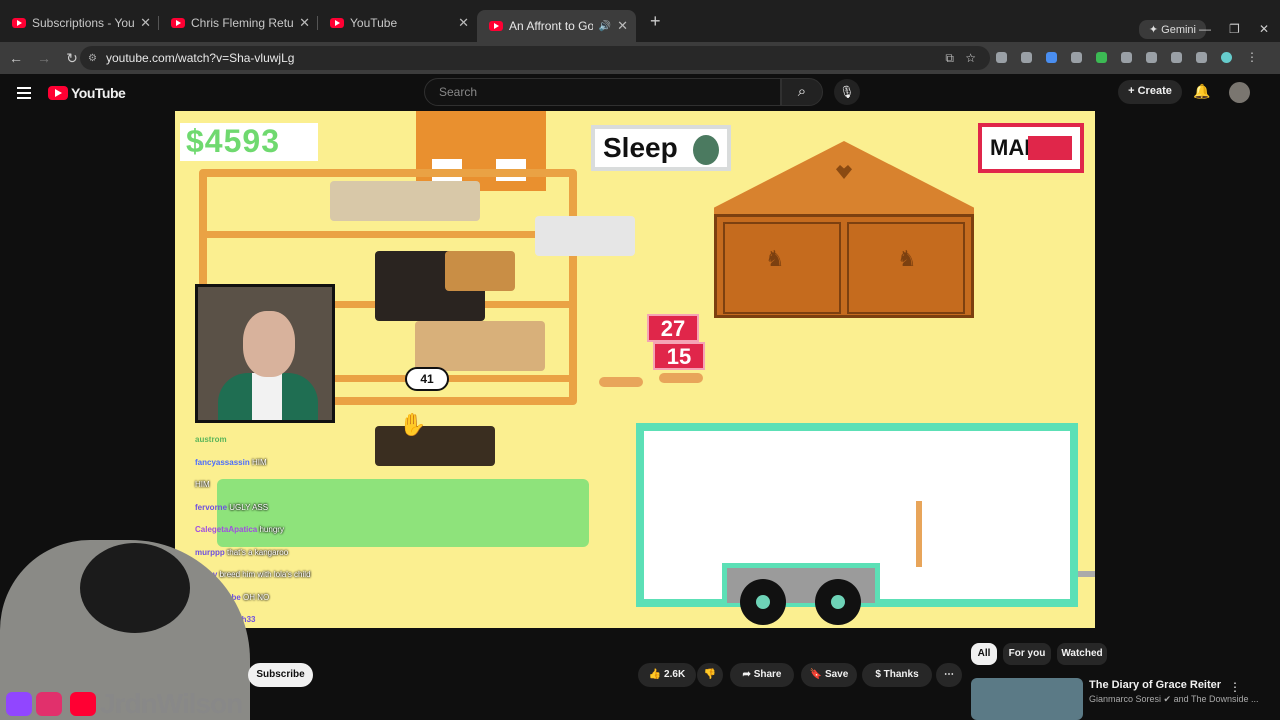 The height and width of the screenshot is (720, 1280). I want to click on forward-arrow-icon: →, so click(44, 58).